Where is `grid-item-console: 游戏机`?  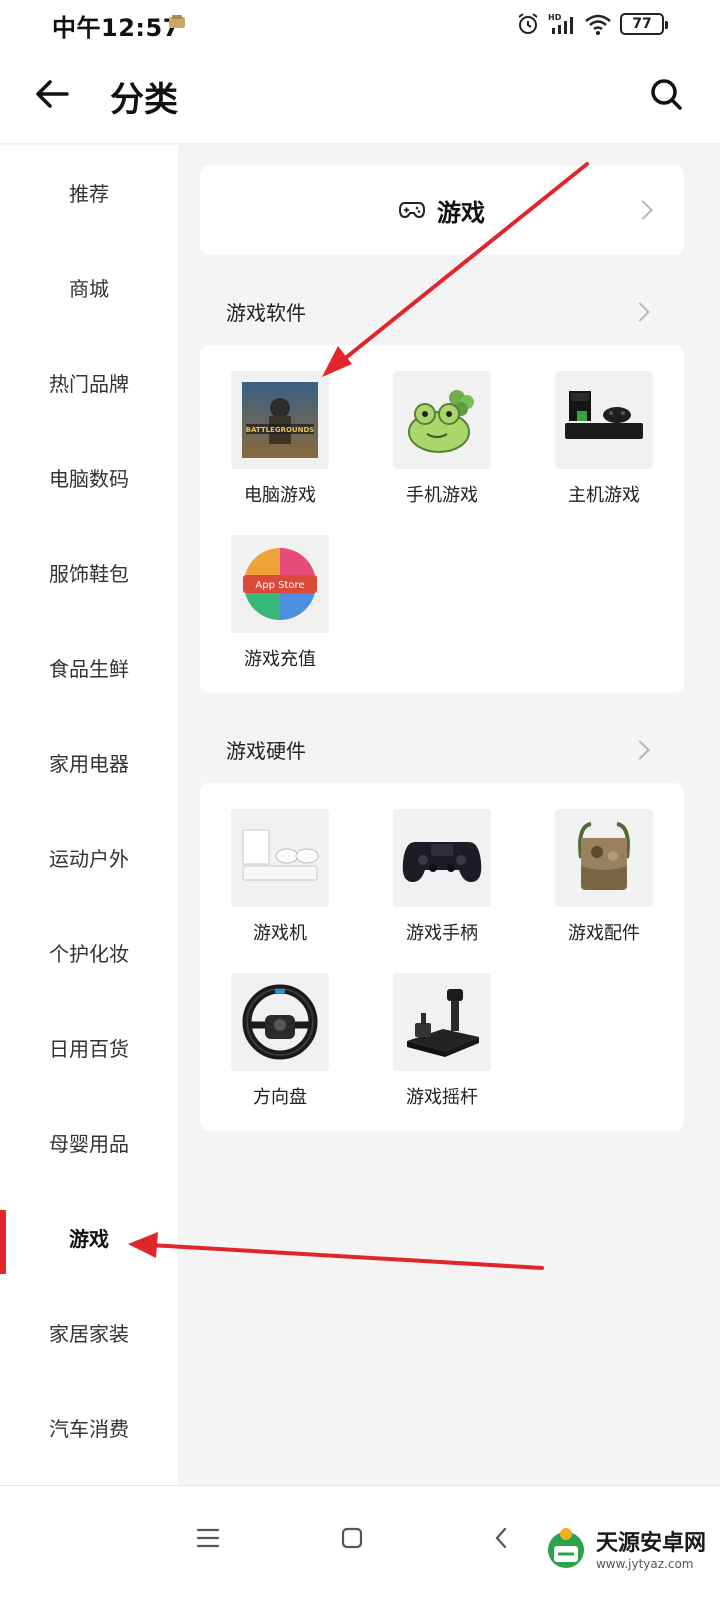 grid-item-console: 游戏机 is located at coordinates (280, 884).